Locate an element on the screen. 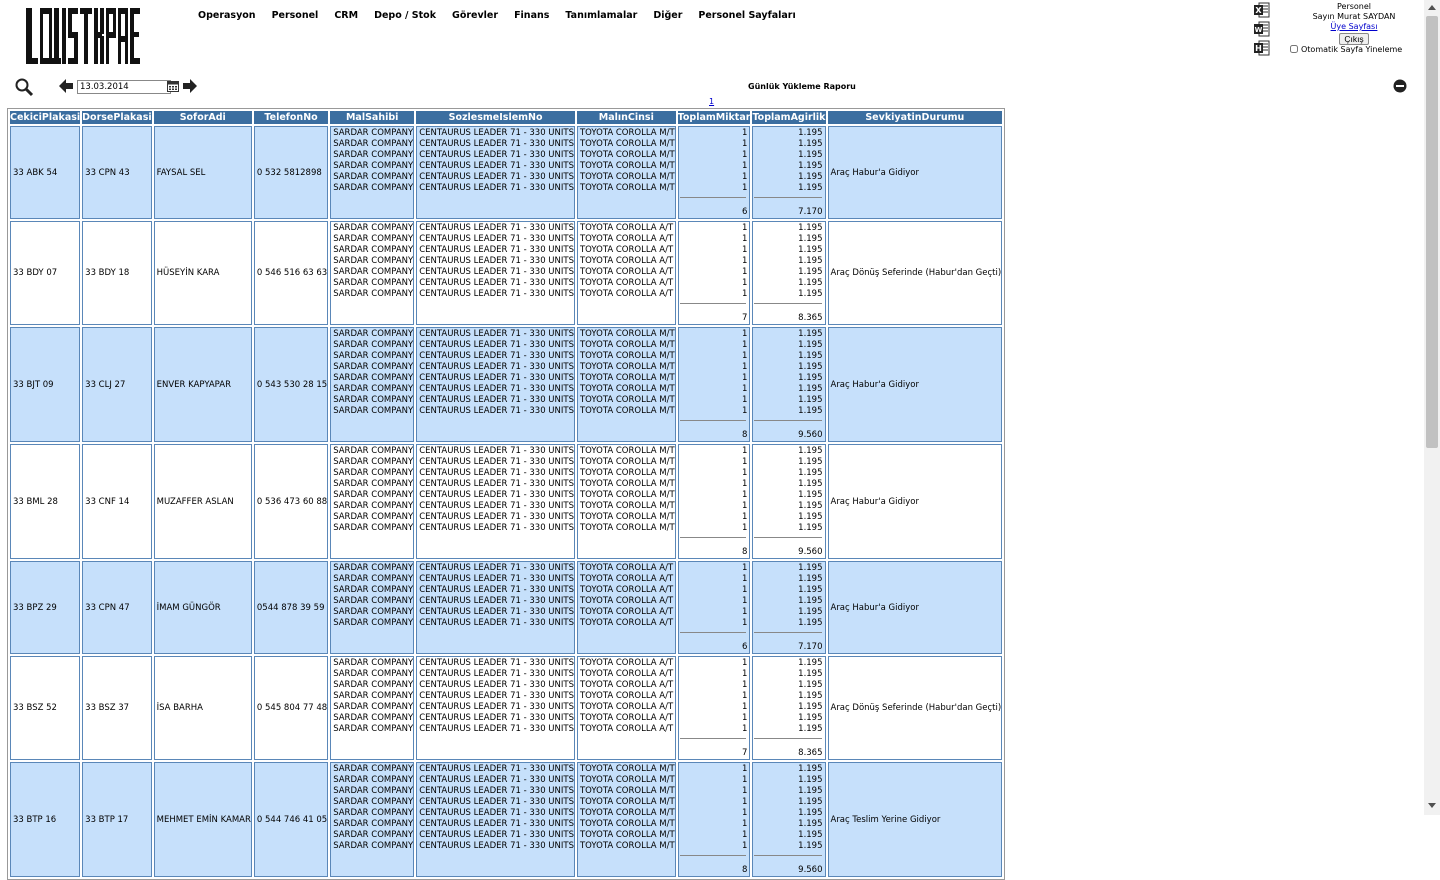 The width and height of the screenshot is (1440, 880). excel-icon: X is located at coordinates (1262, 10).